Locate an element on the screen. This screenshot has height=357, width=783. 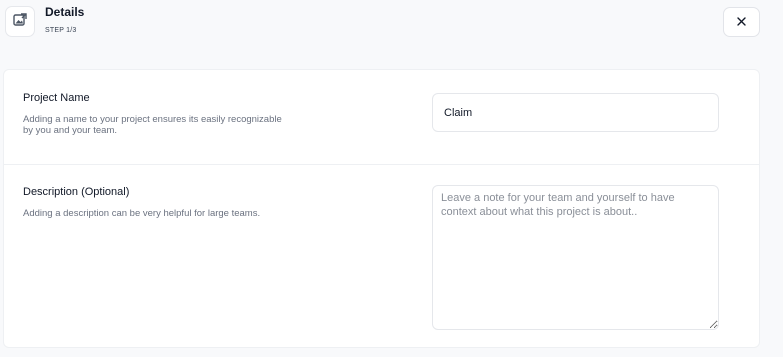
row-divider is located at coordinates (381, 164).